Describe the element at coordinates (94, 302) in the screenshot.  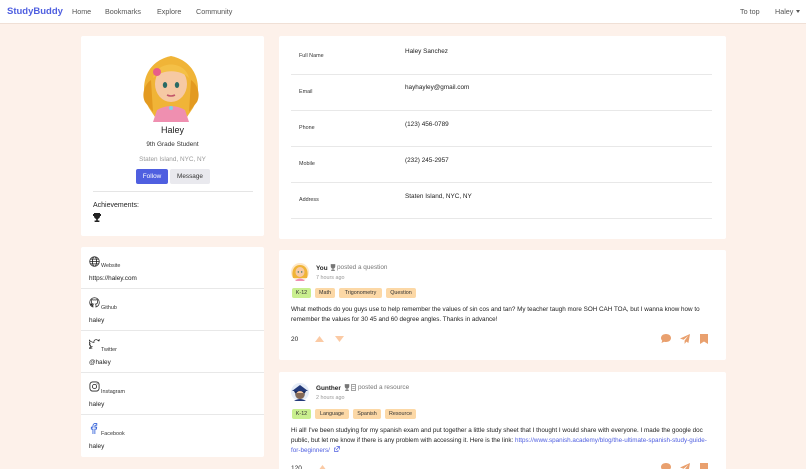
I see `github-icon` at that location.